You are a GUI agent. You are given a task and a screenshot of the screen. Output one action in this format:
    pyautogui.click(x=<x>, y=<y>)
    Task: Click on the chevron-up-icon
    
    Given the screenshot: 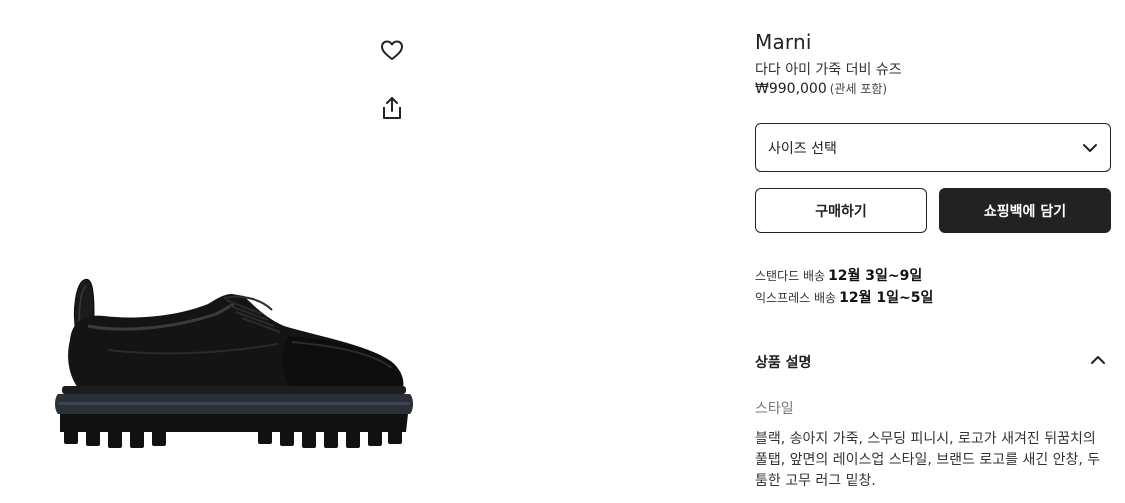 What is the action you would take?
    pyautogui.click(x=1098, y=360)
    